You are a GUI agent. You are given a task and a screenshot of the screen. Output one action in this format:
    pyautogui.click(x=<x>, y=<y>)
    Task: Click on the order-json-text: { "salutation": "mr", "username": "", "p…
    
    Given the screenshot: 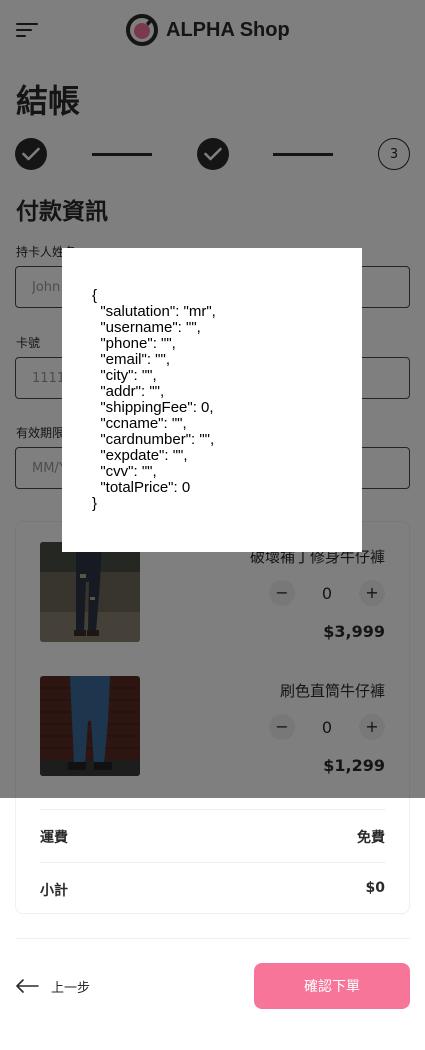 What is the action you would take?
    pyautogui.click(x=154, y=399)
    